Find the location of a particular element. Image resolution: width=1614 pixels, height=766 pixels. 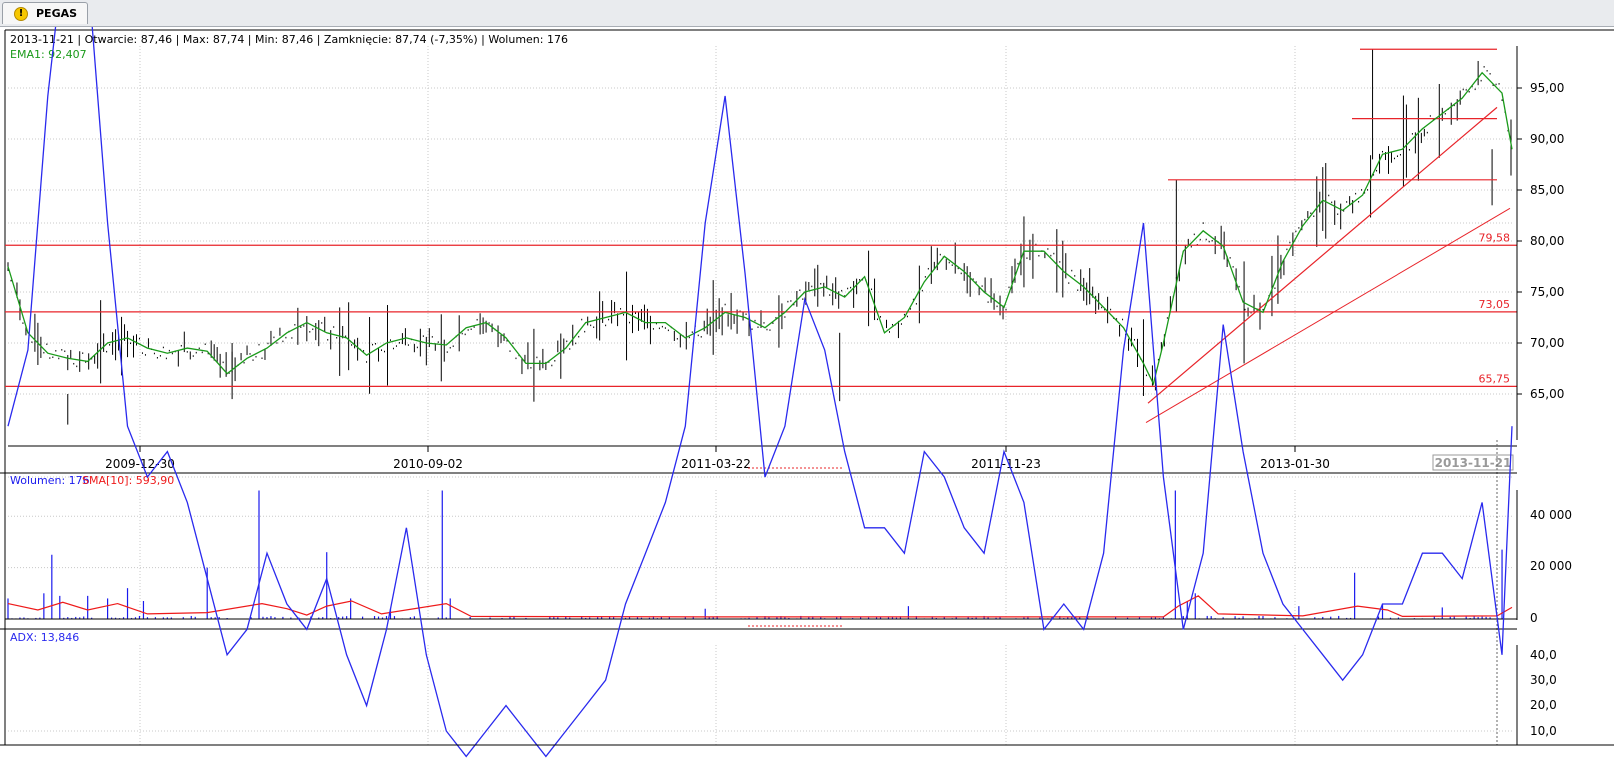

adx-ytick-20: 20,0 is located at coordinates (1543, 705).